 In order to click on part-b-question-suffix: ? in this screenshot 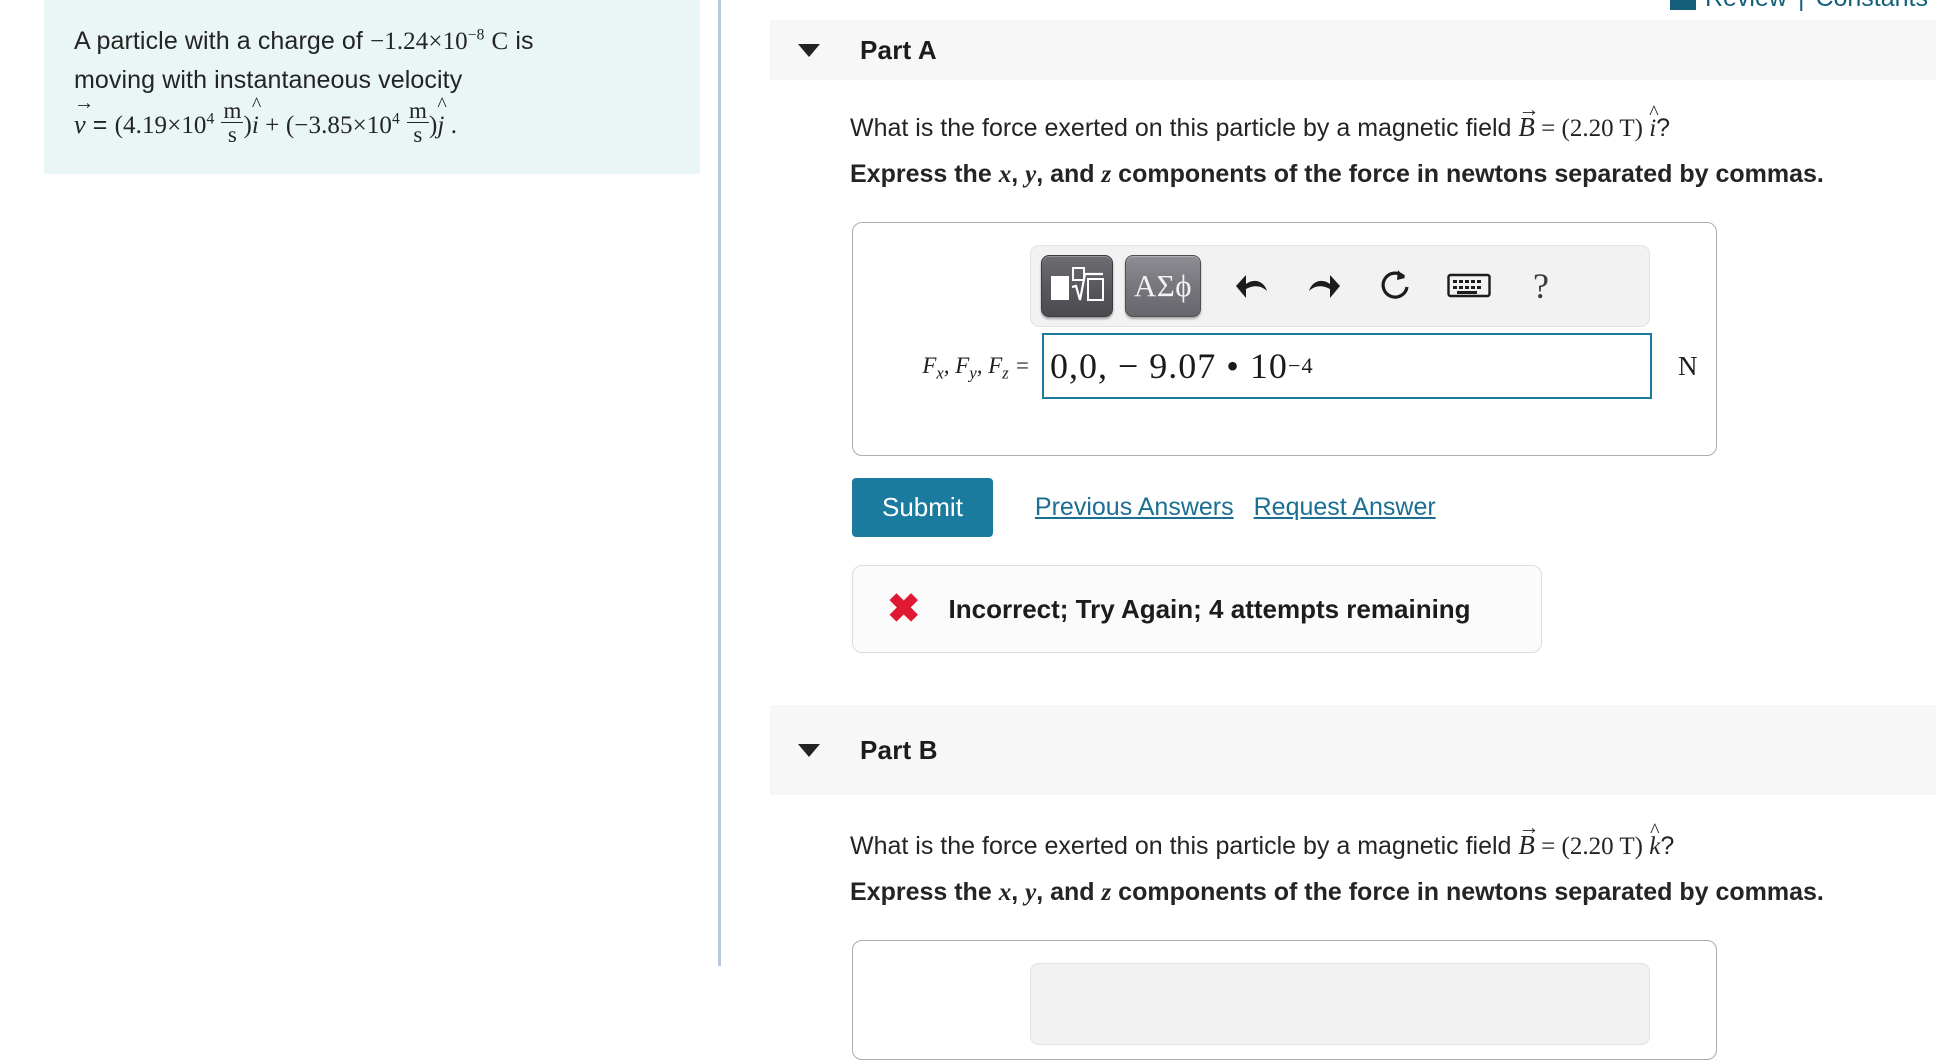, I will do `click(1667, 846)`.